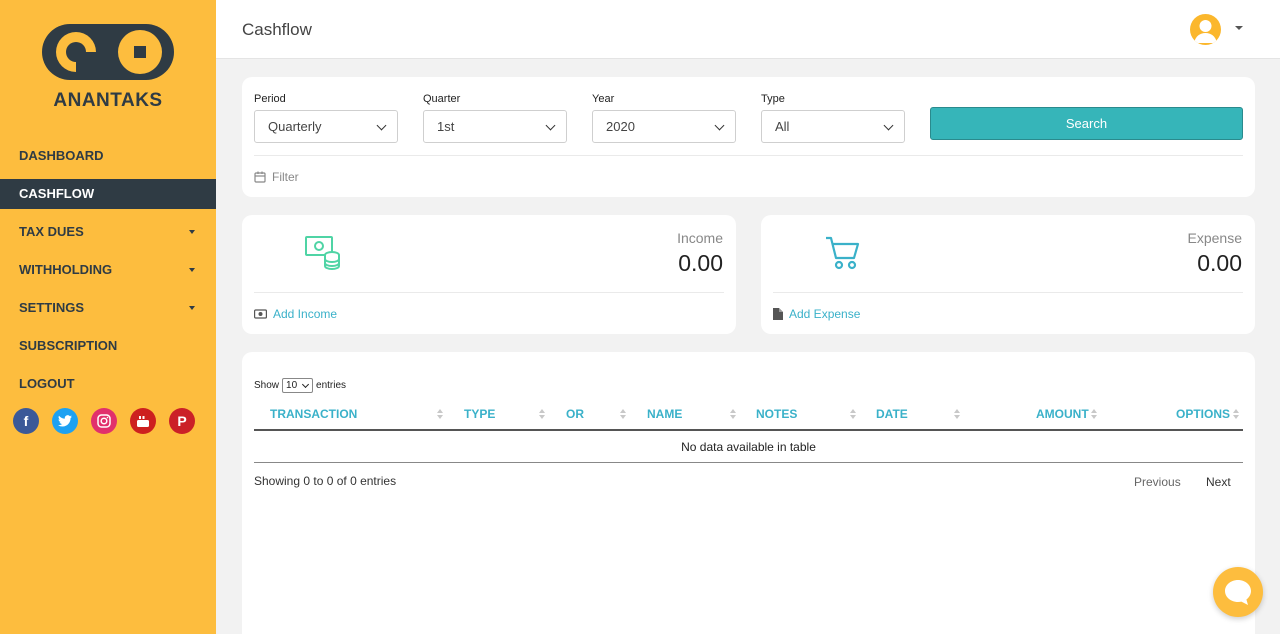  Describe the element at coordinates (322, 253) in the screenshot. I see `money-coins-icon` at that location.